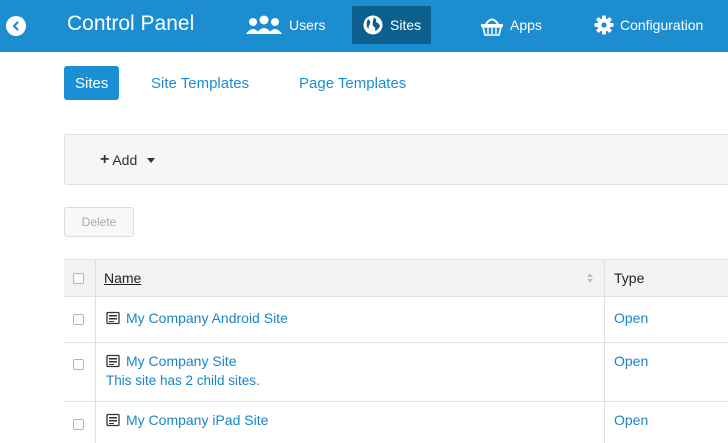 This screenshot has height=443, width=728. I want to click on globe-icon, so click(373, 25).